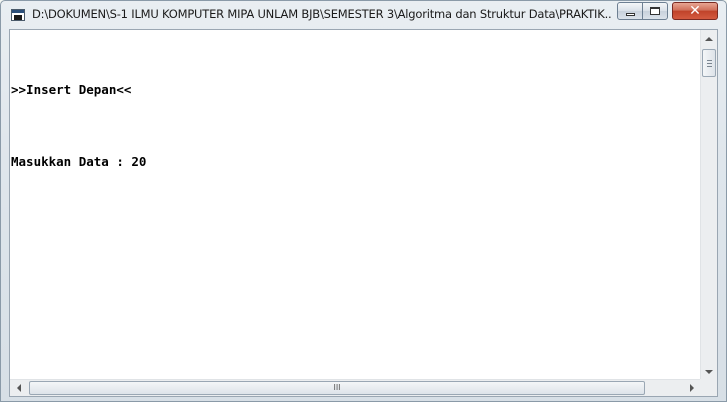 Image resolution: width=727 pixels, height=402 pixels. What do you see at coordinates (630, 14) in the screenshot?
I see `minimize-icon` at bounding box center [630, 14].